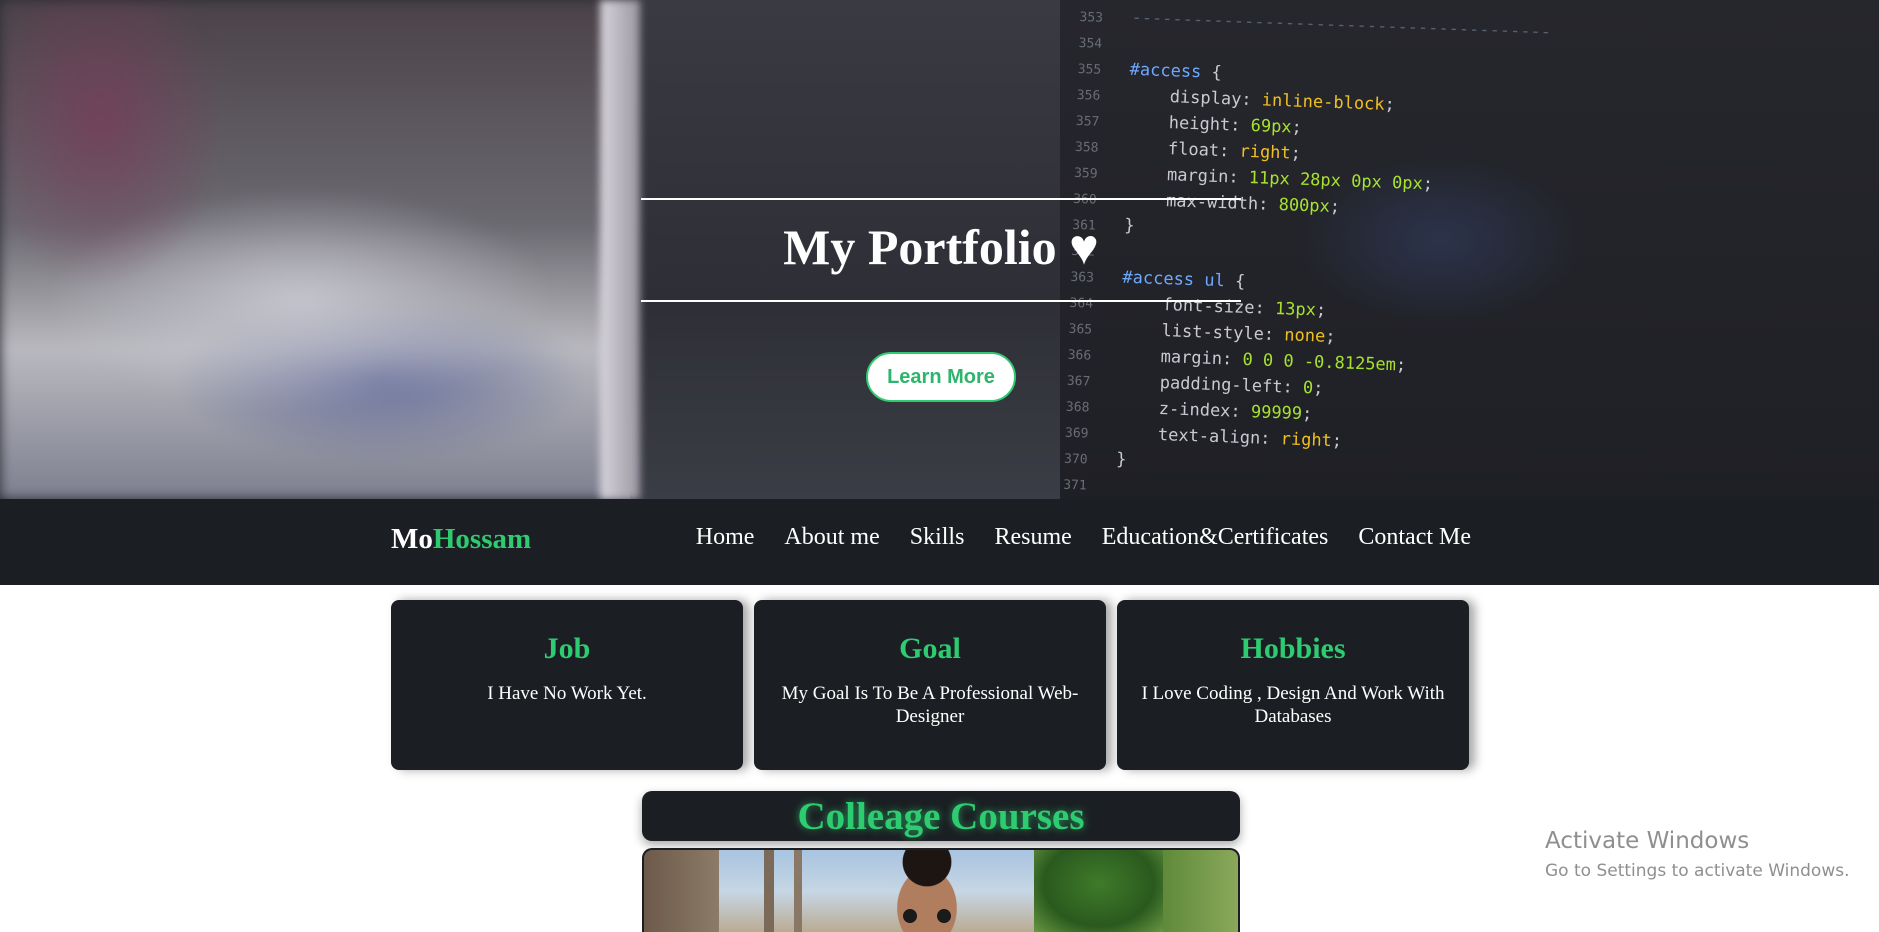  I want to click on title-top-rule, so click(941, 199).